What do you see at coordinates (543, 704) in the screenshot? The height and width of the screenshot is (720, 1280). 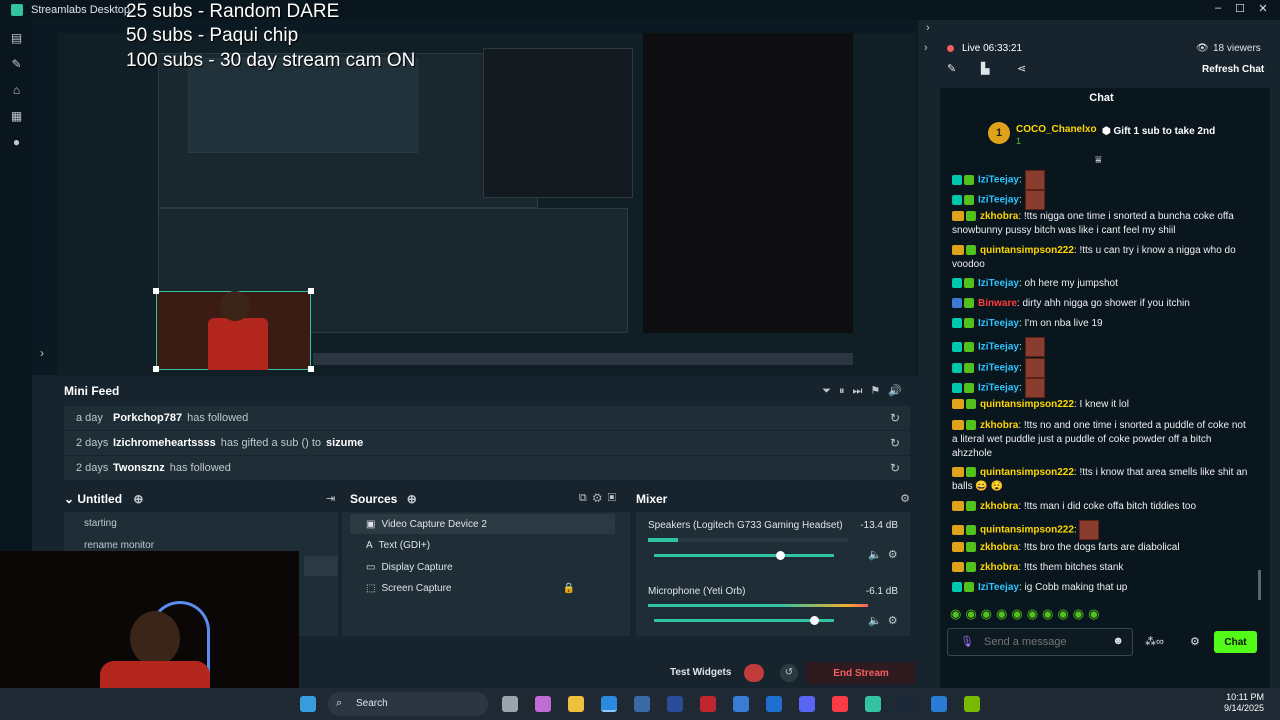 I see `copilot-icon` at bounding box center [543, 704].